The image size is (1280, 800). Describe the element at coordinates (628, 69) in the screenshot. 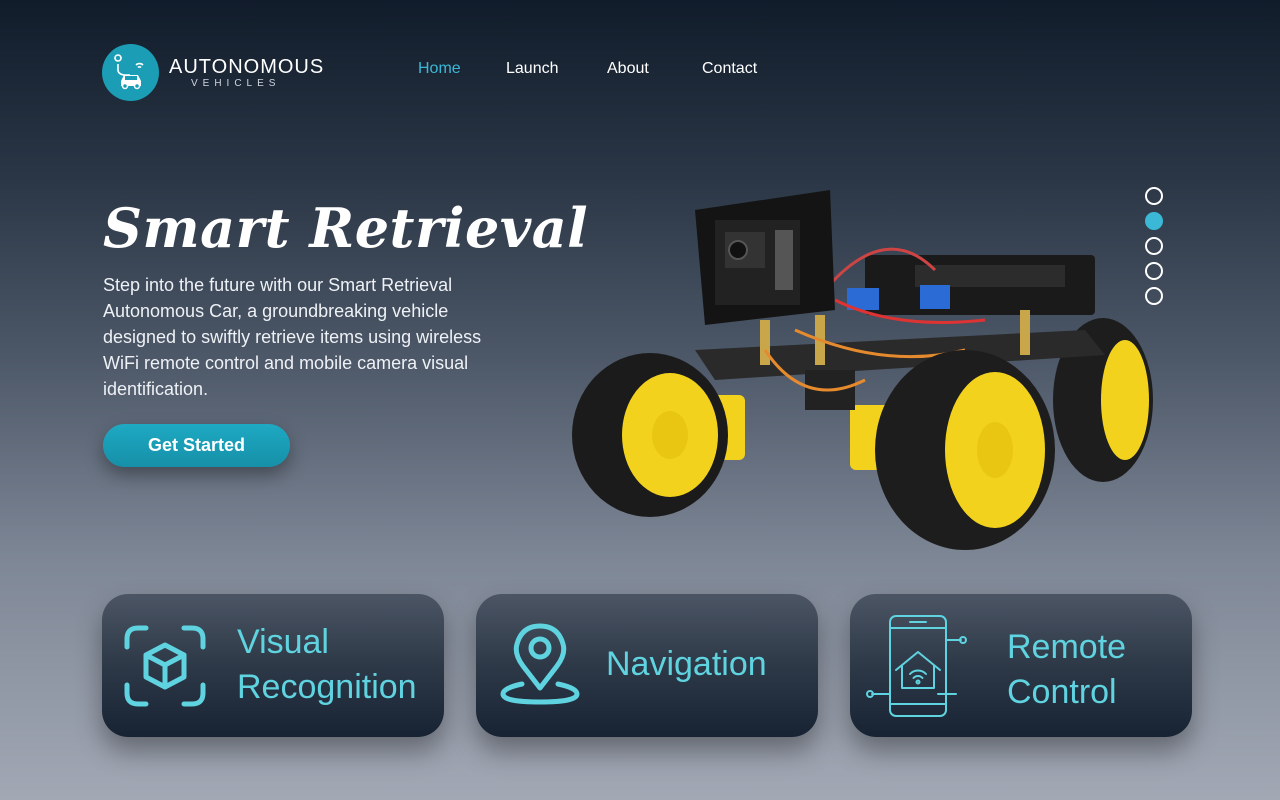

I see `nav-about: About` at that location.